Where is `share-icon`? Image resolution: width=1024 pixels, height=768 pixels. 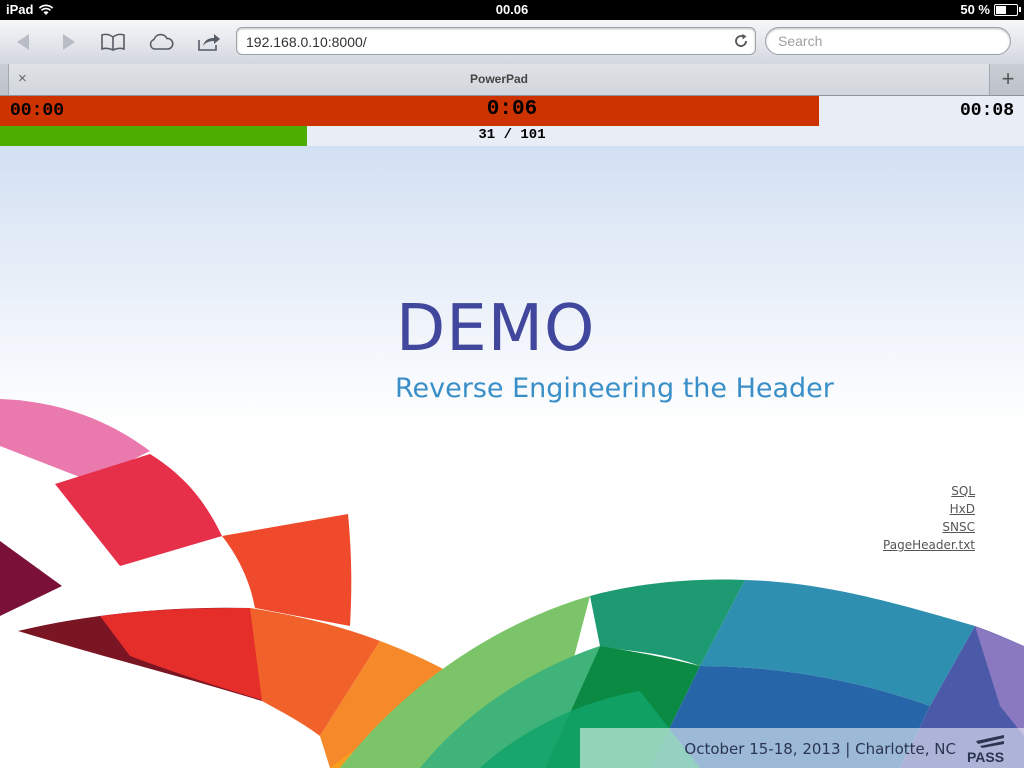 share-icon is located at coordinates (209, 42).